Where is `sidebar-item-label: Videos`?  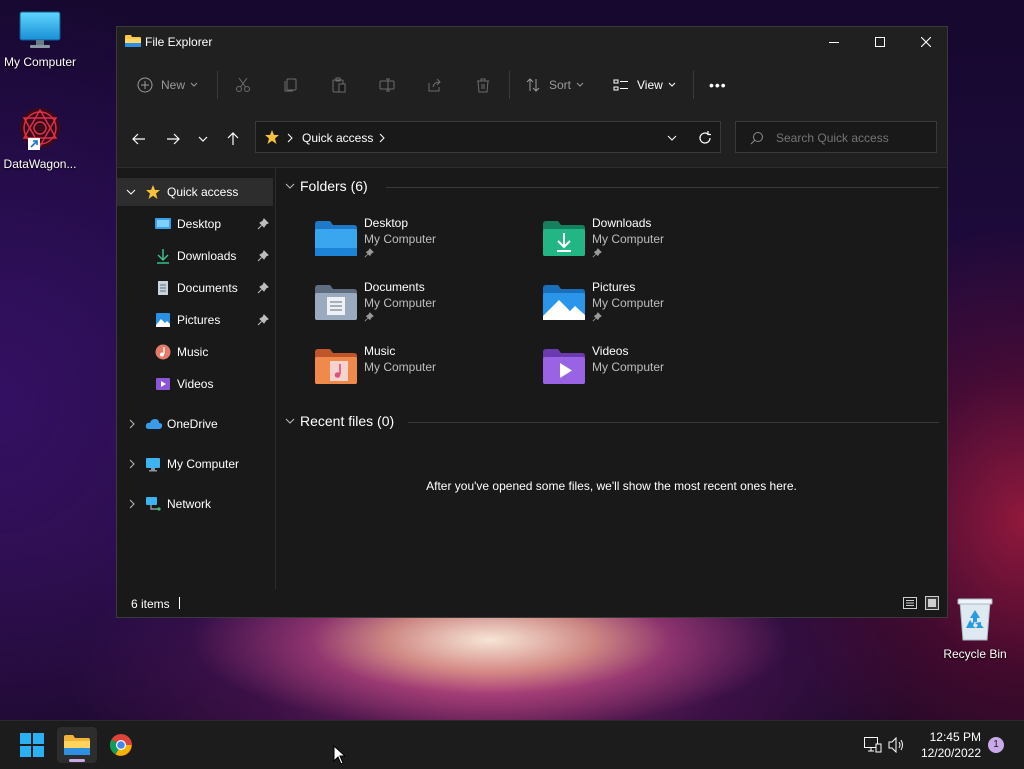
sidebar-item-label: Videos is located at coordinates (195, 384).